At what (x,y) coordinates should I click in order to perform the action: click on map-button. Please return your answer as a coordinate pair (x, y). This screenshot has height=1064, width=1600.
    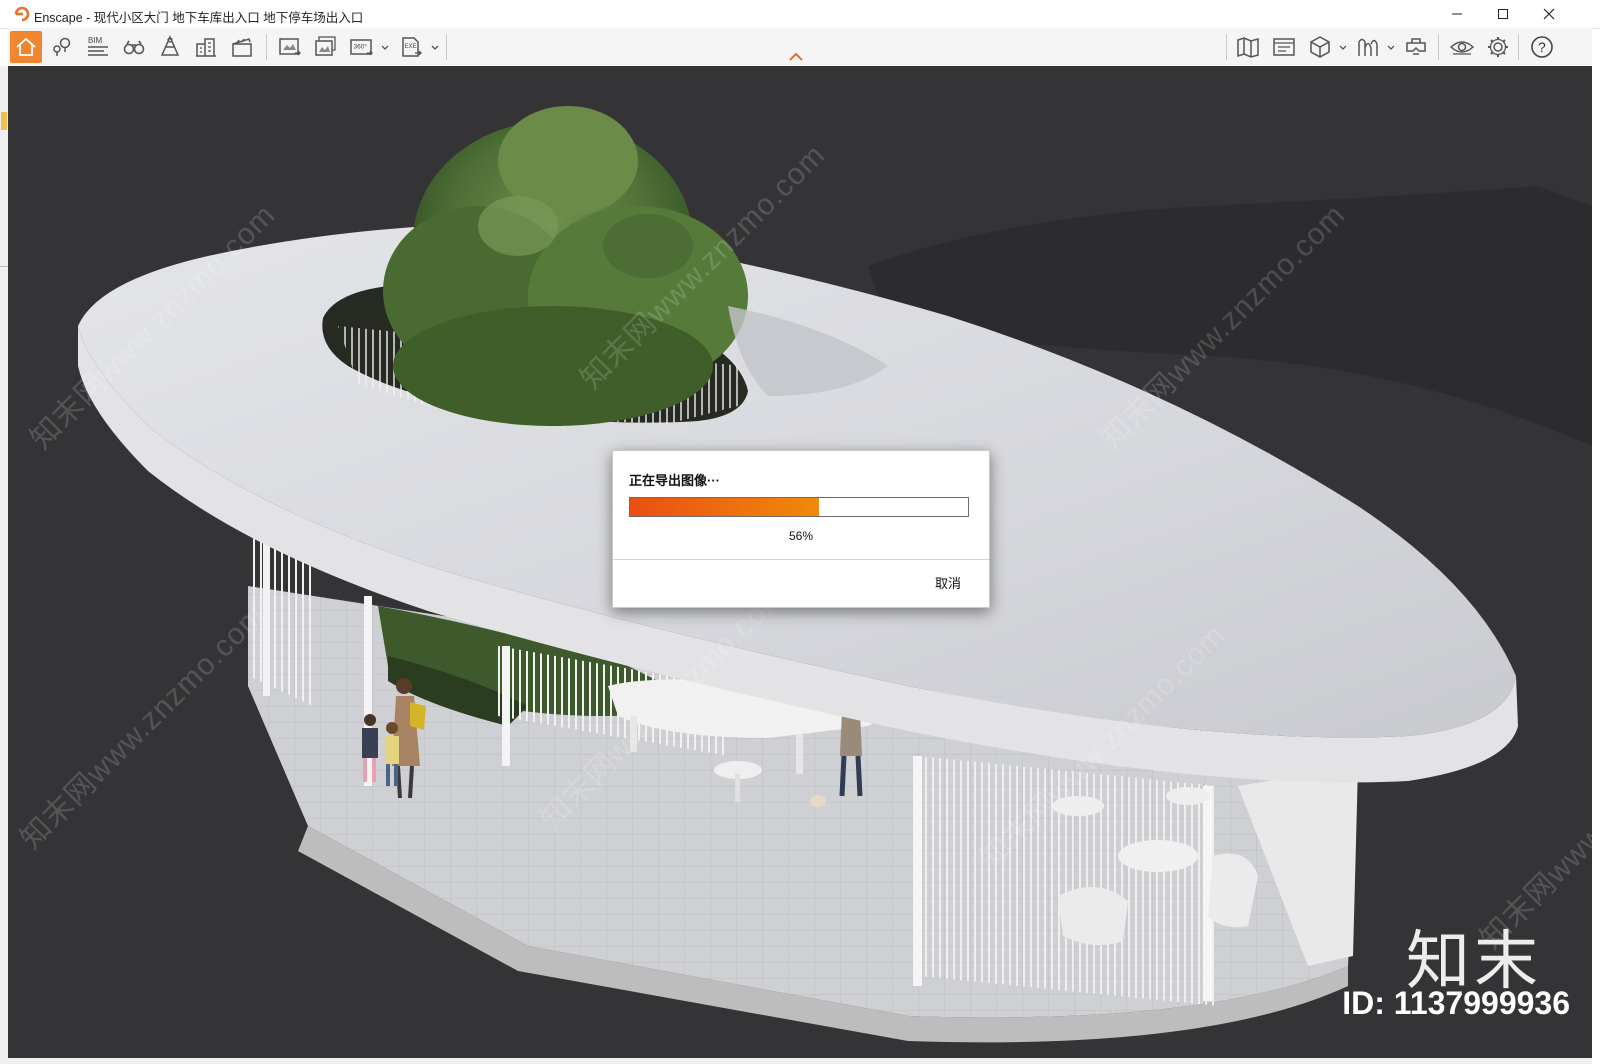
    Looking at the image, I should click on (1248, 47).